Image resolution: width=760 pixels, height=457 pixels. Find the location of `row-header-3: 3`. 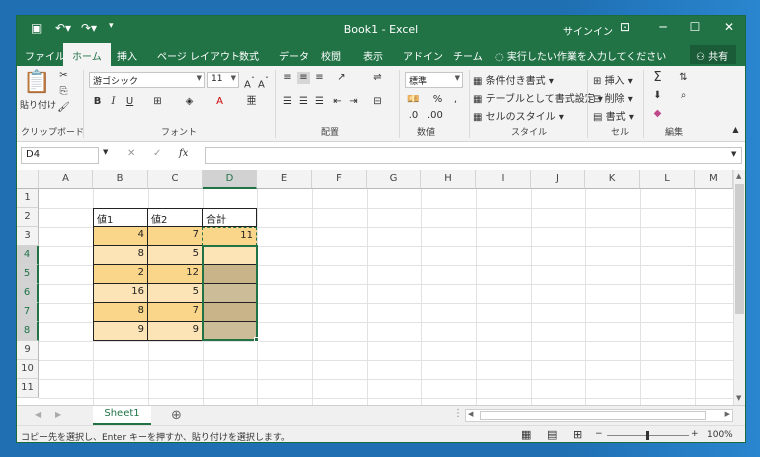

row-header-3: 3 is located at coordinates (28, 236).